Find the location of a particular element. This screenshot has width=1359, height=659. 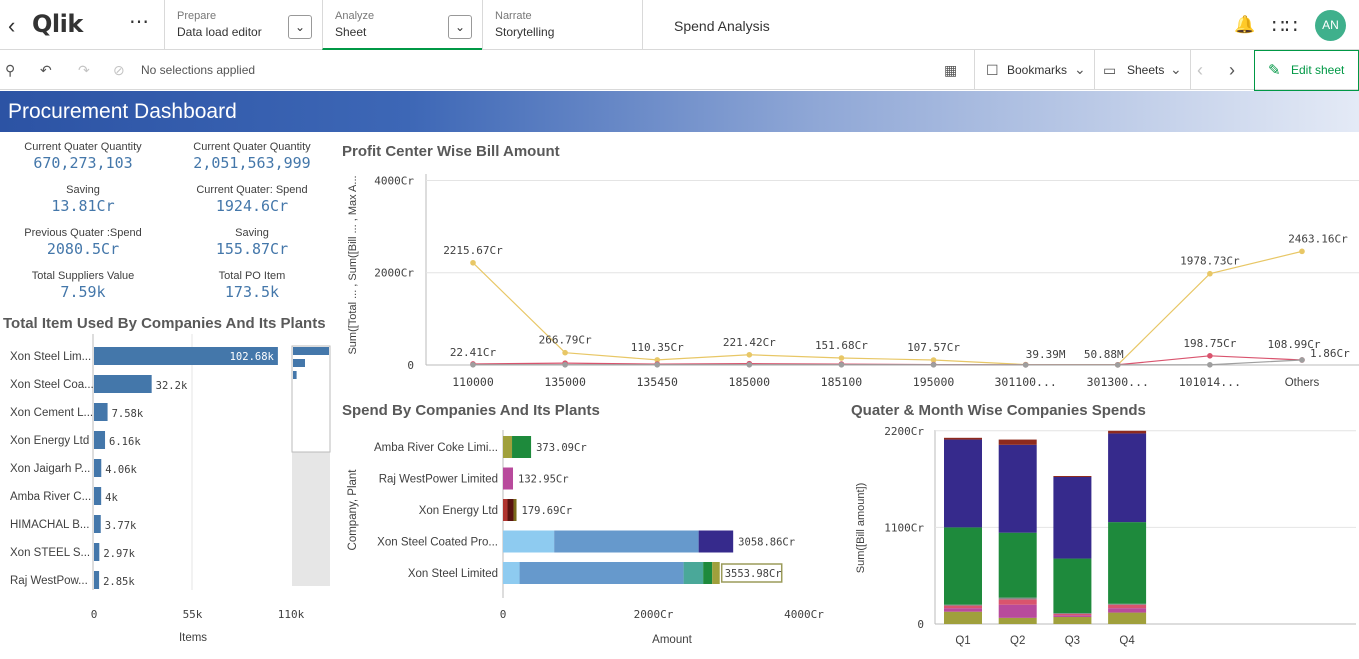

y-tick-label: 1100Cr is located at coordinates (904, 527).